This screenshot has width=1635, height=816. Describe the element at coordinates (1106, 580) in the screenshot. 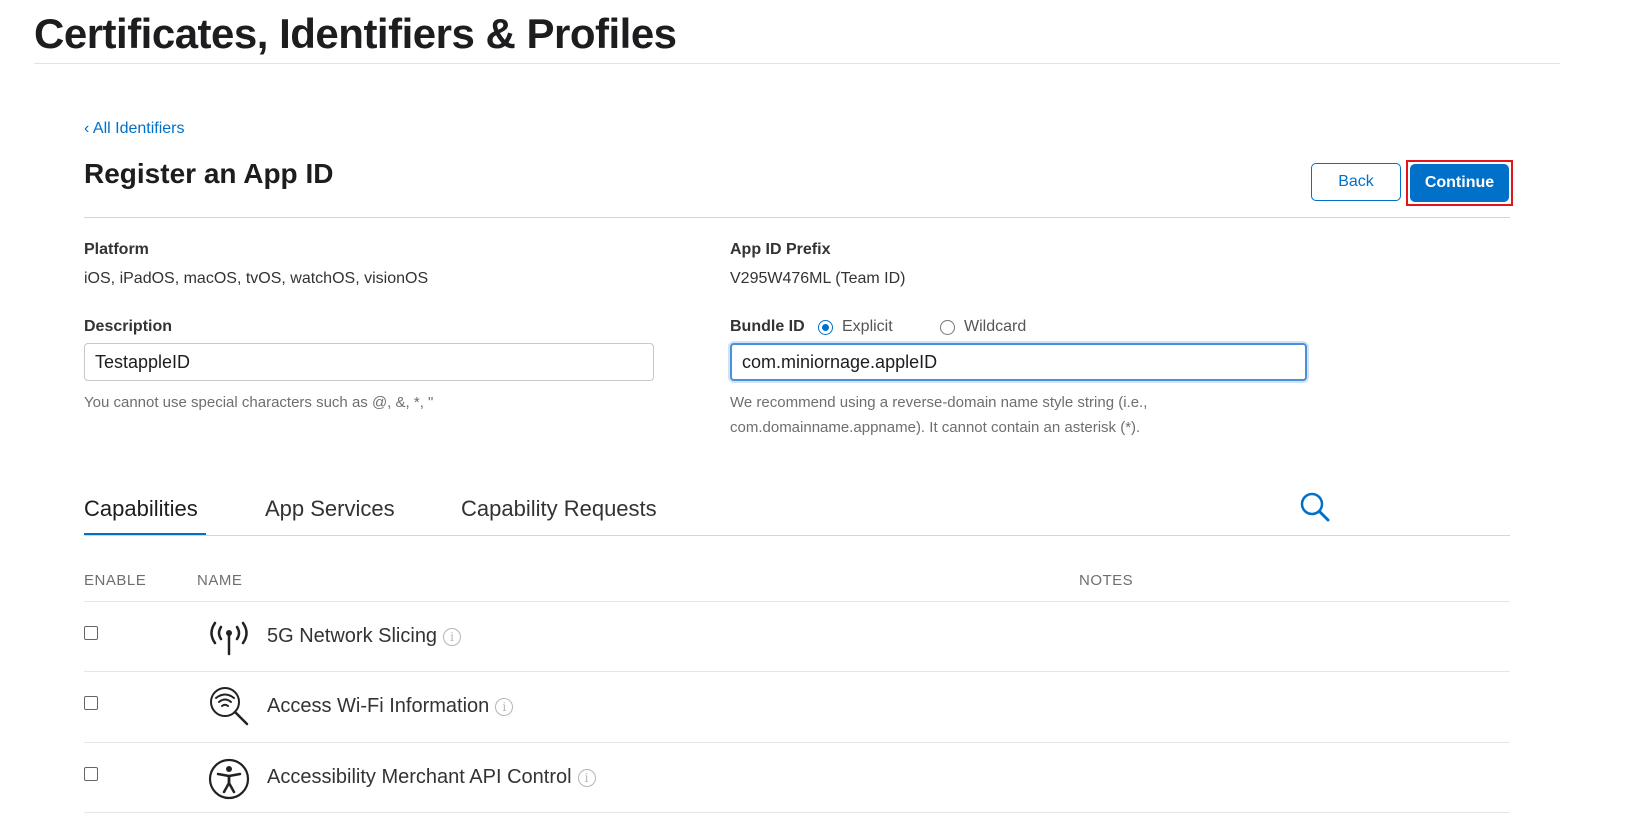

I see `column-header-notes: NOTES` at that location.